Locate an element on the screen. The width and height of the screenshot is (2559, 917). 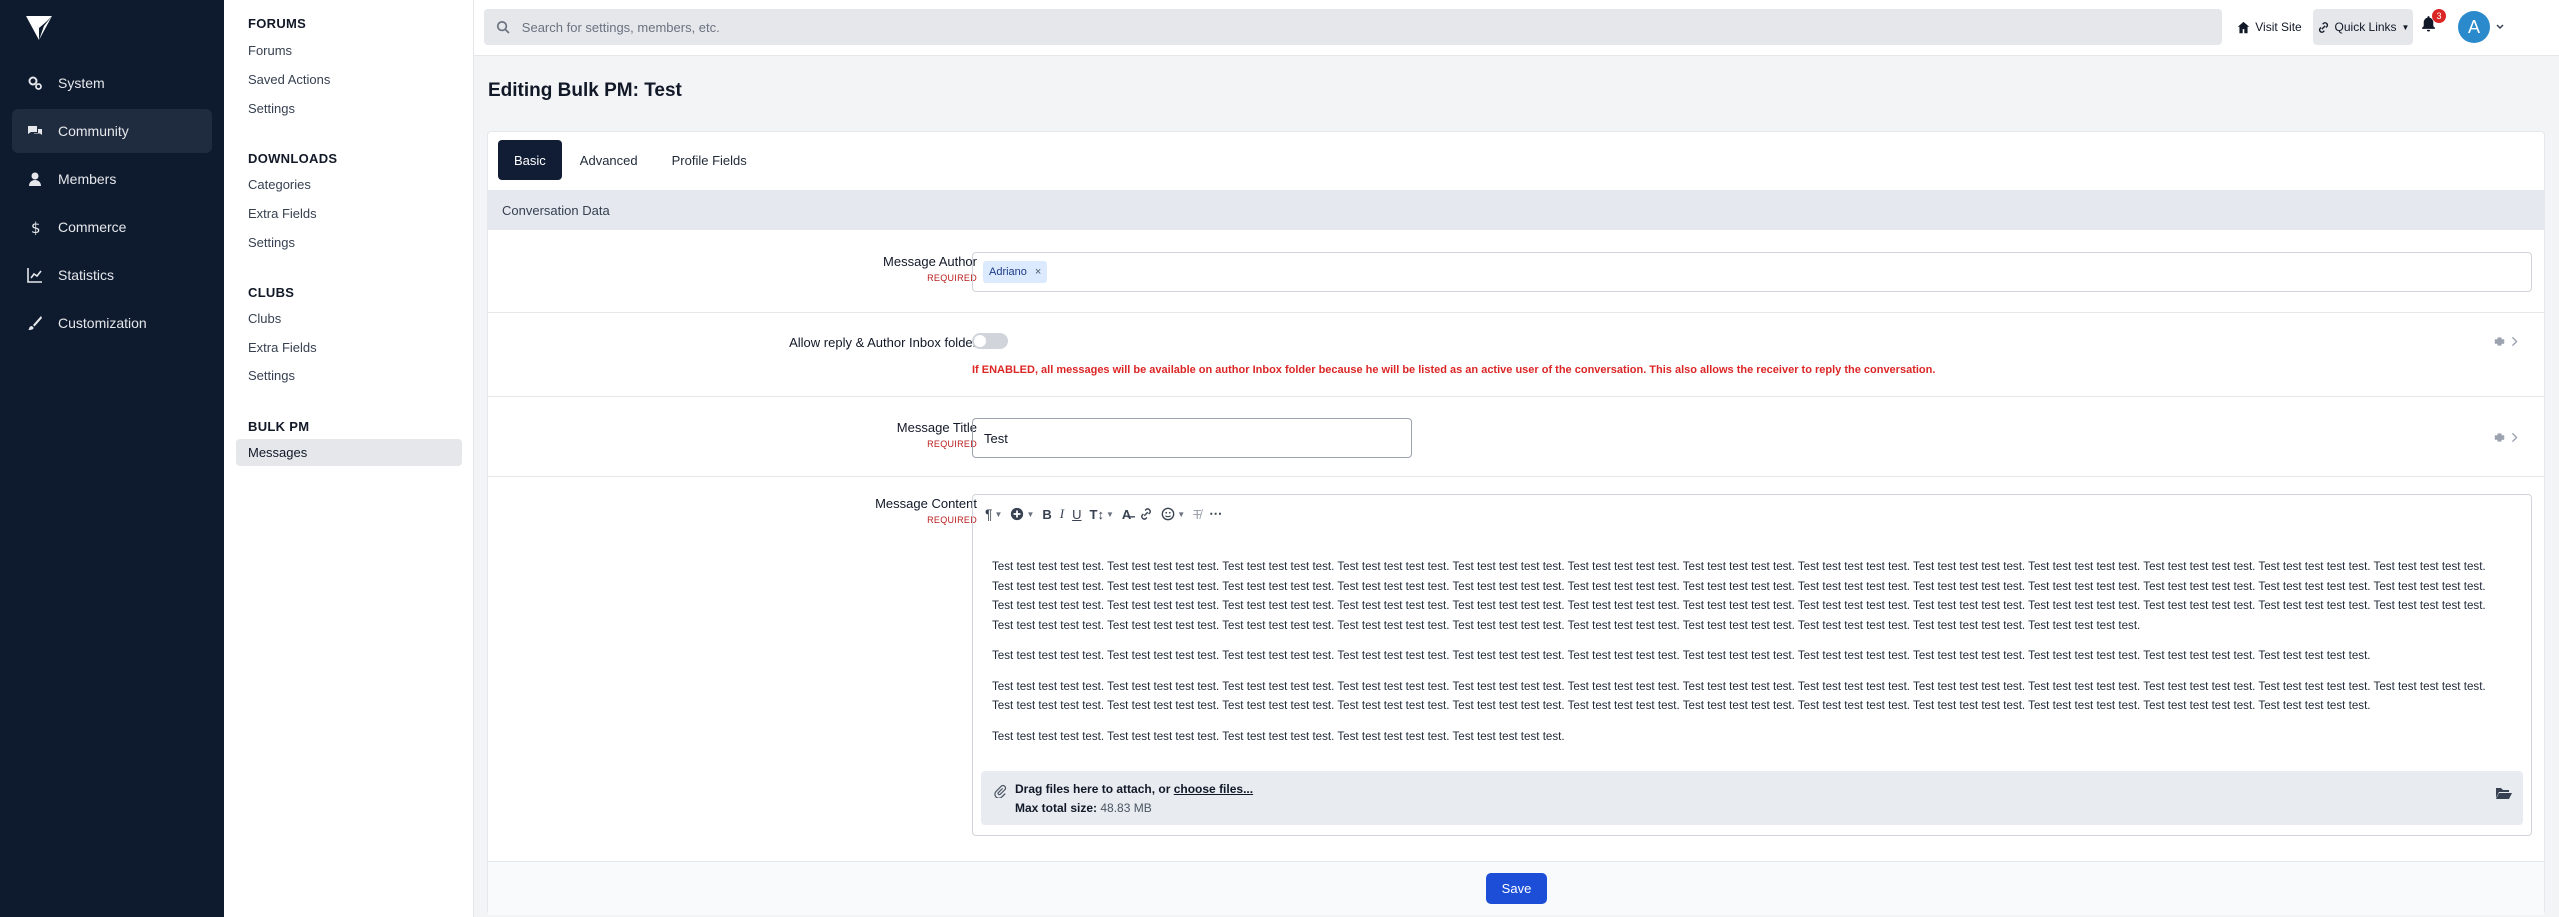
avatar: A is located at coordinates (2474, 27).